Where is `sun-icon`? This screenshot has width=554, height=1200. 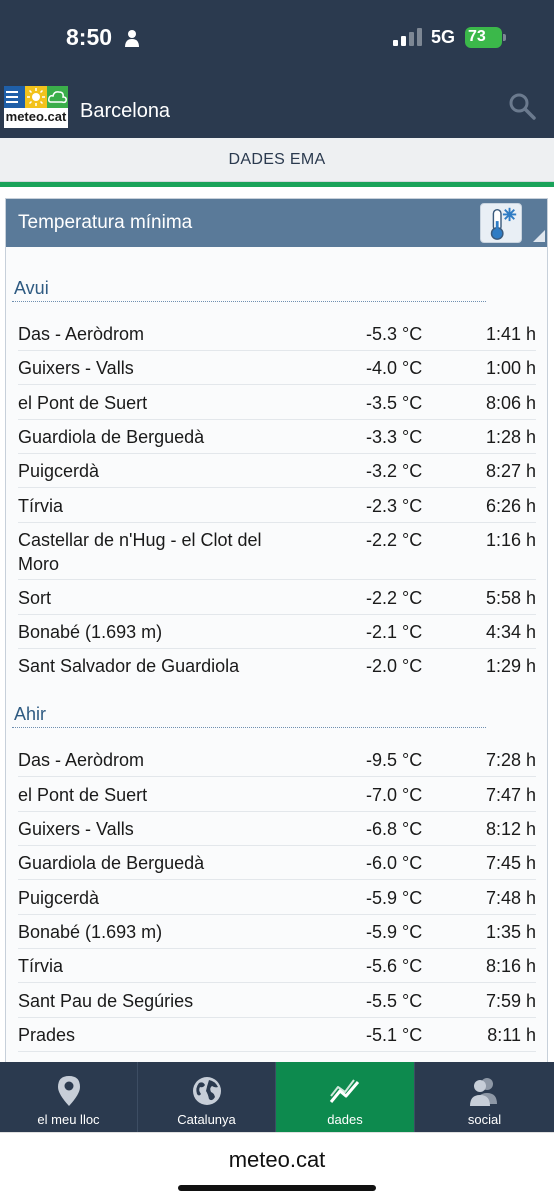
sun-icon is located at coordinates (36, 97).